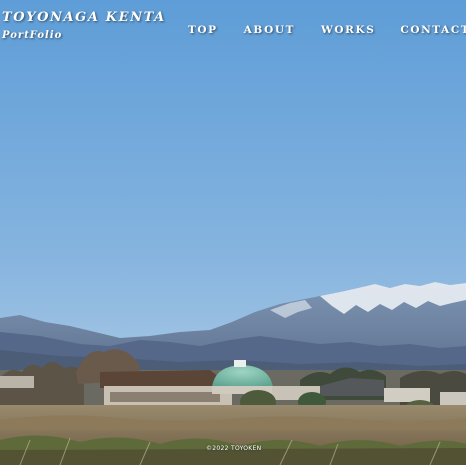 The width and height of the screenshot is (466, 465). What do you see at coordinates (84, 25) in the screenshot?
I see `site-brand: TOYONAGA KENTA PortFolio` at bounding box center [84, 25].